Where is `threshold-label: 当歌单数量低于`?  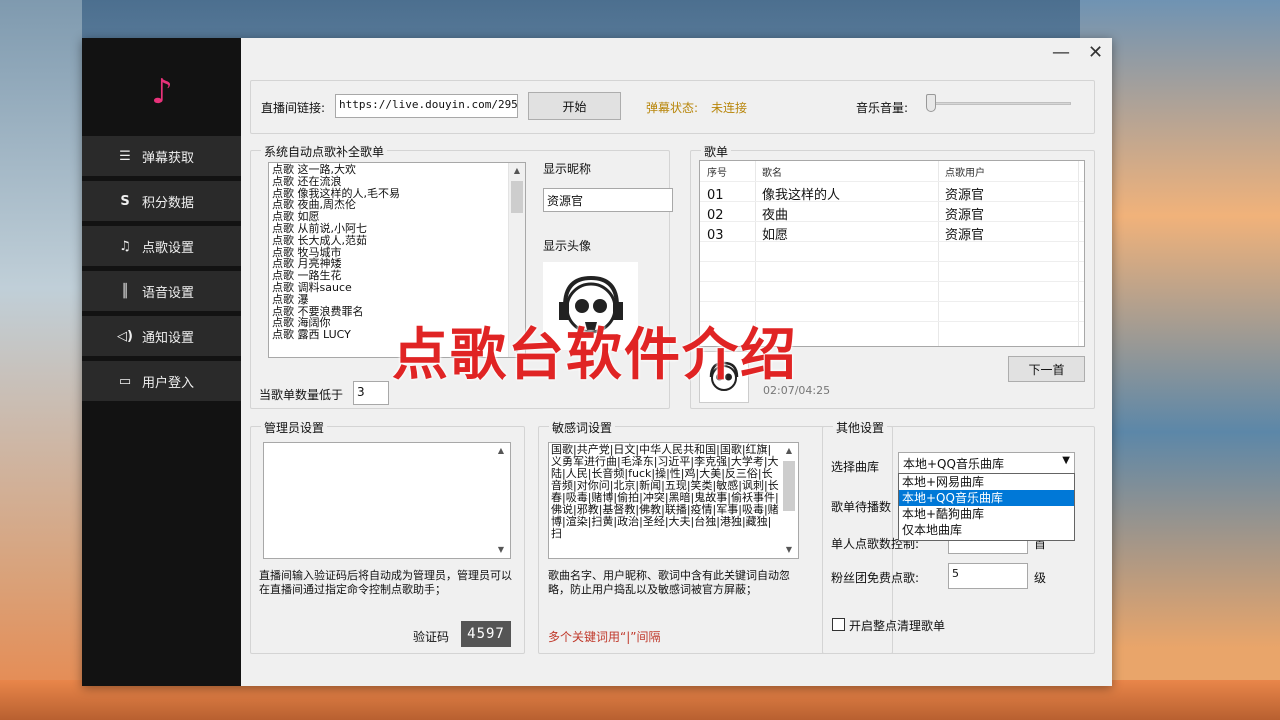 threshold-label: 当歌单数量低于 is located at coordinates (301, 395).